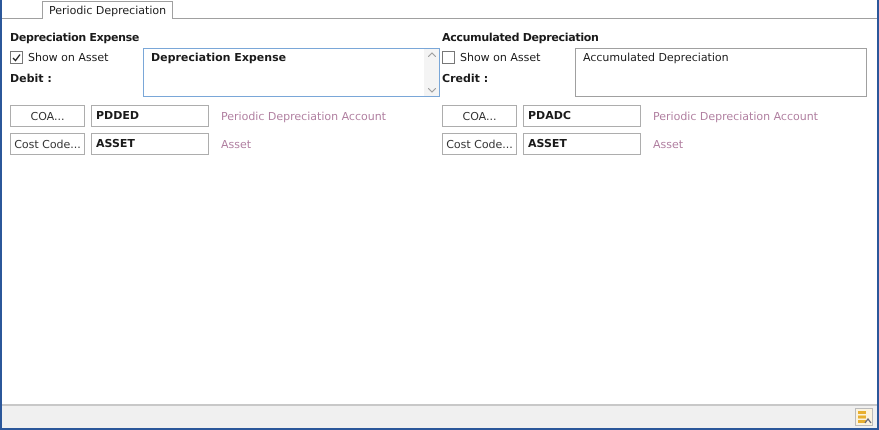  I want to click on scroll-down-icon, so click(432, 90).